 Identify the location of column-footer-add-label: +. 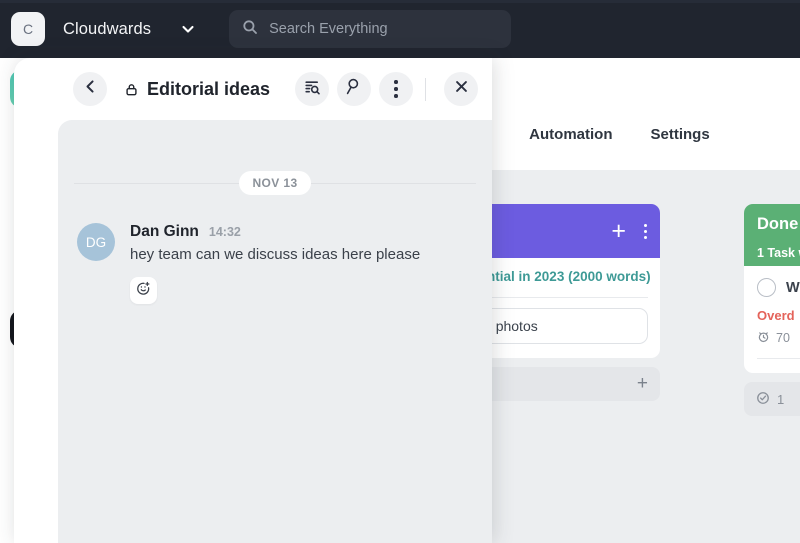
(642, 384).